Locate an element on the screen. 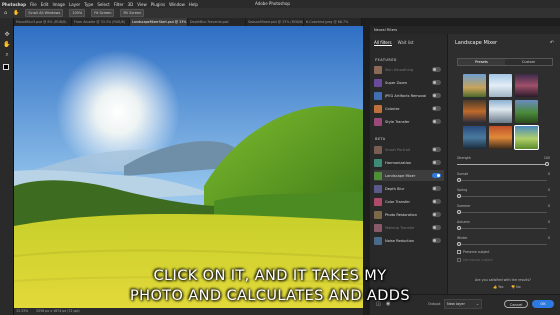 This screenshot has width=560, height=315. filter-smart-portrait: Smart Portrait is located at coordinates (409, 149).